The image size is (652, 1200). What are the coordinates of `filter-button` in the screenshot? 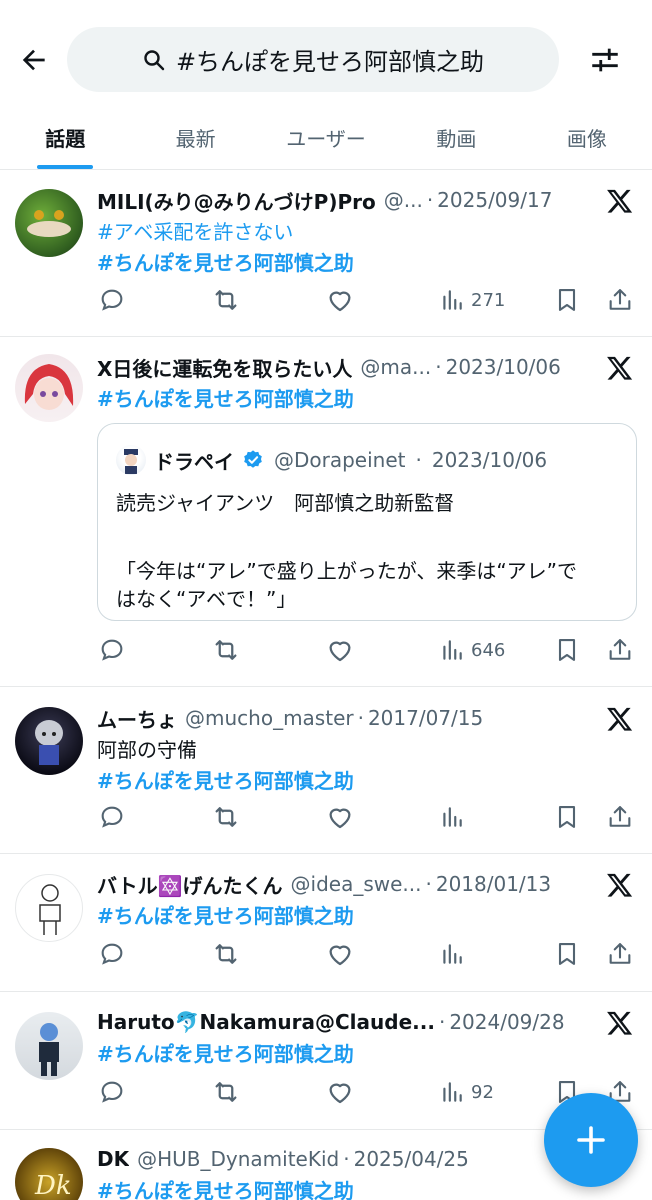 It's located at (605, 60).